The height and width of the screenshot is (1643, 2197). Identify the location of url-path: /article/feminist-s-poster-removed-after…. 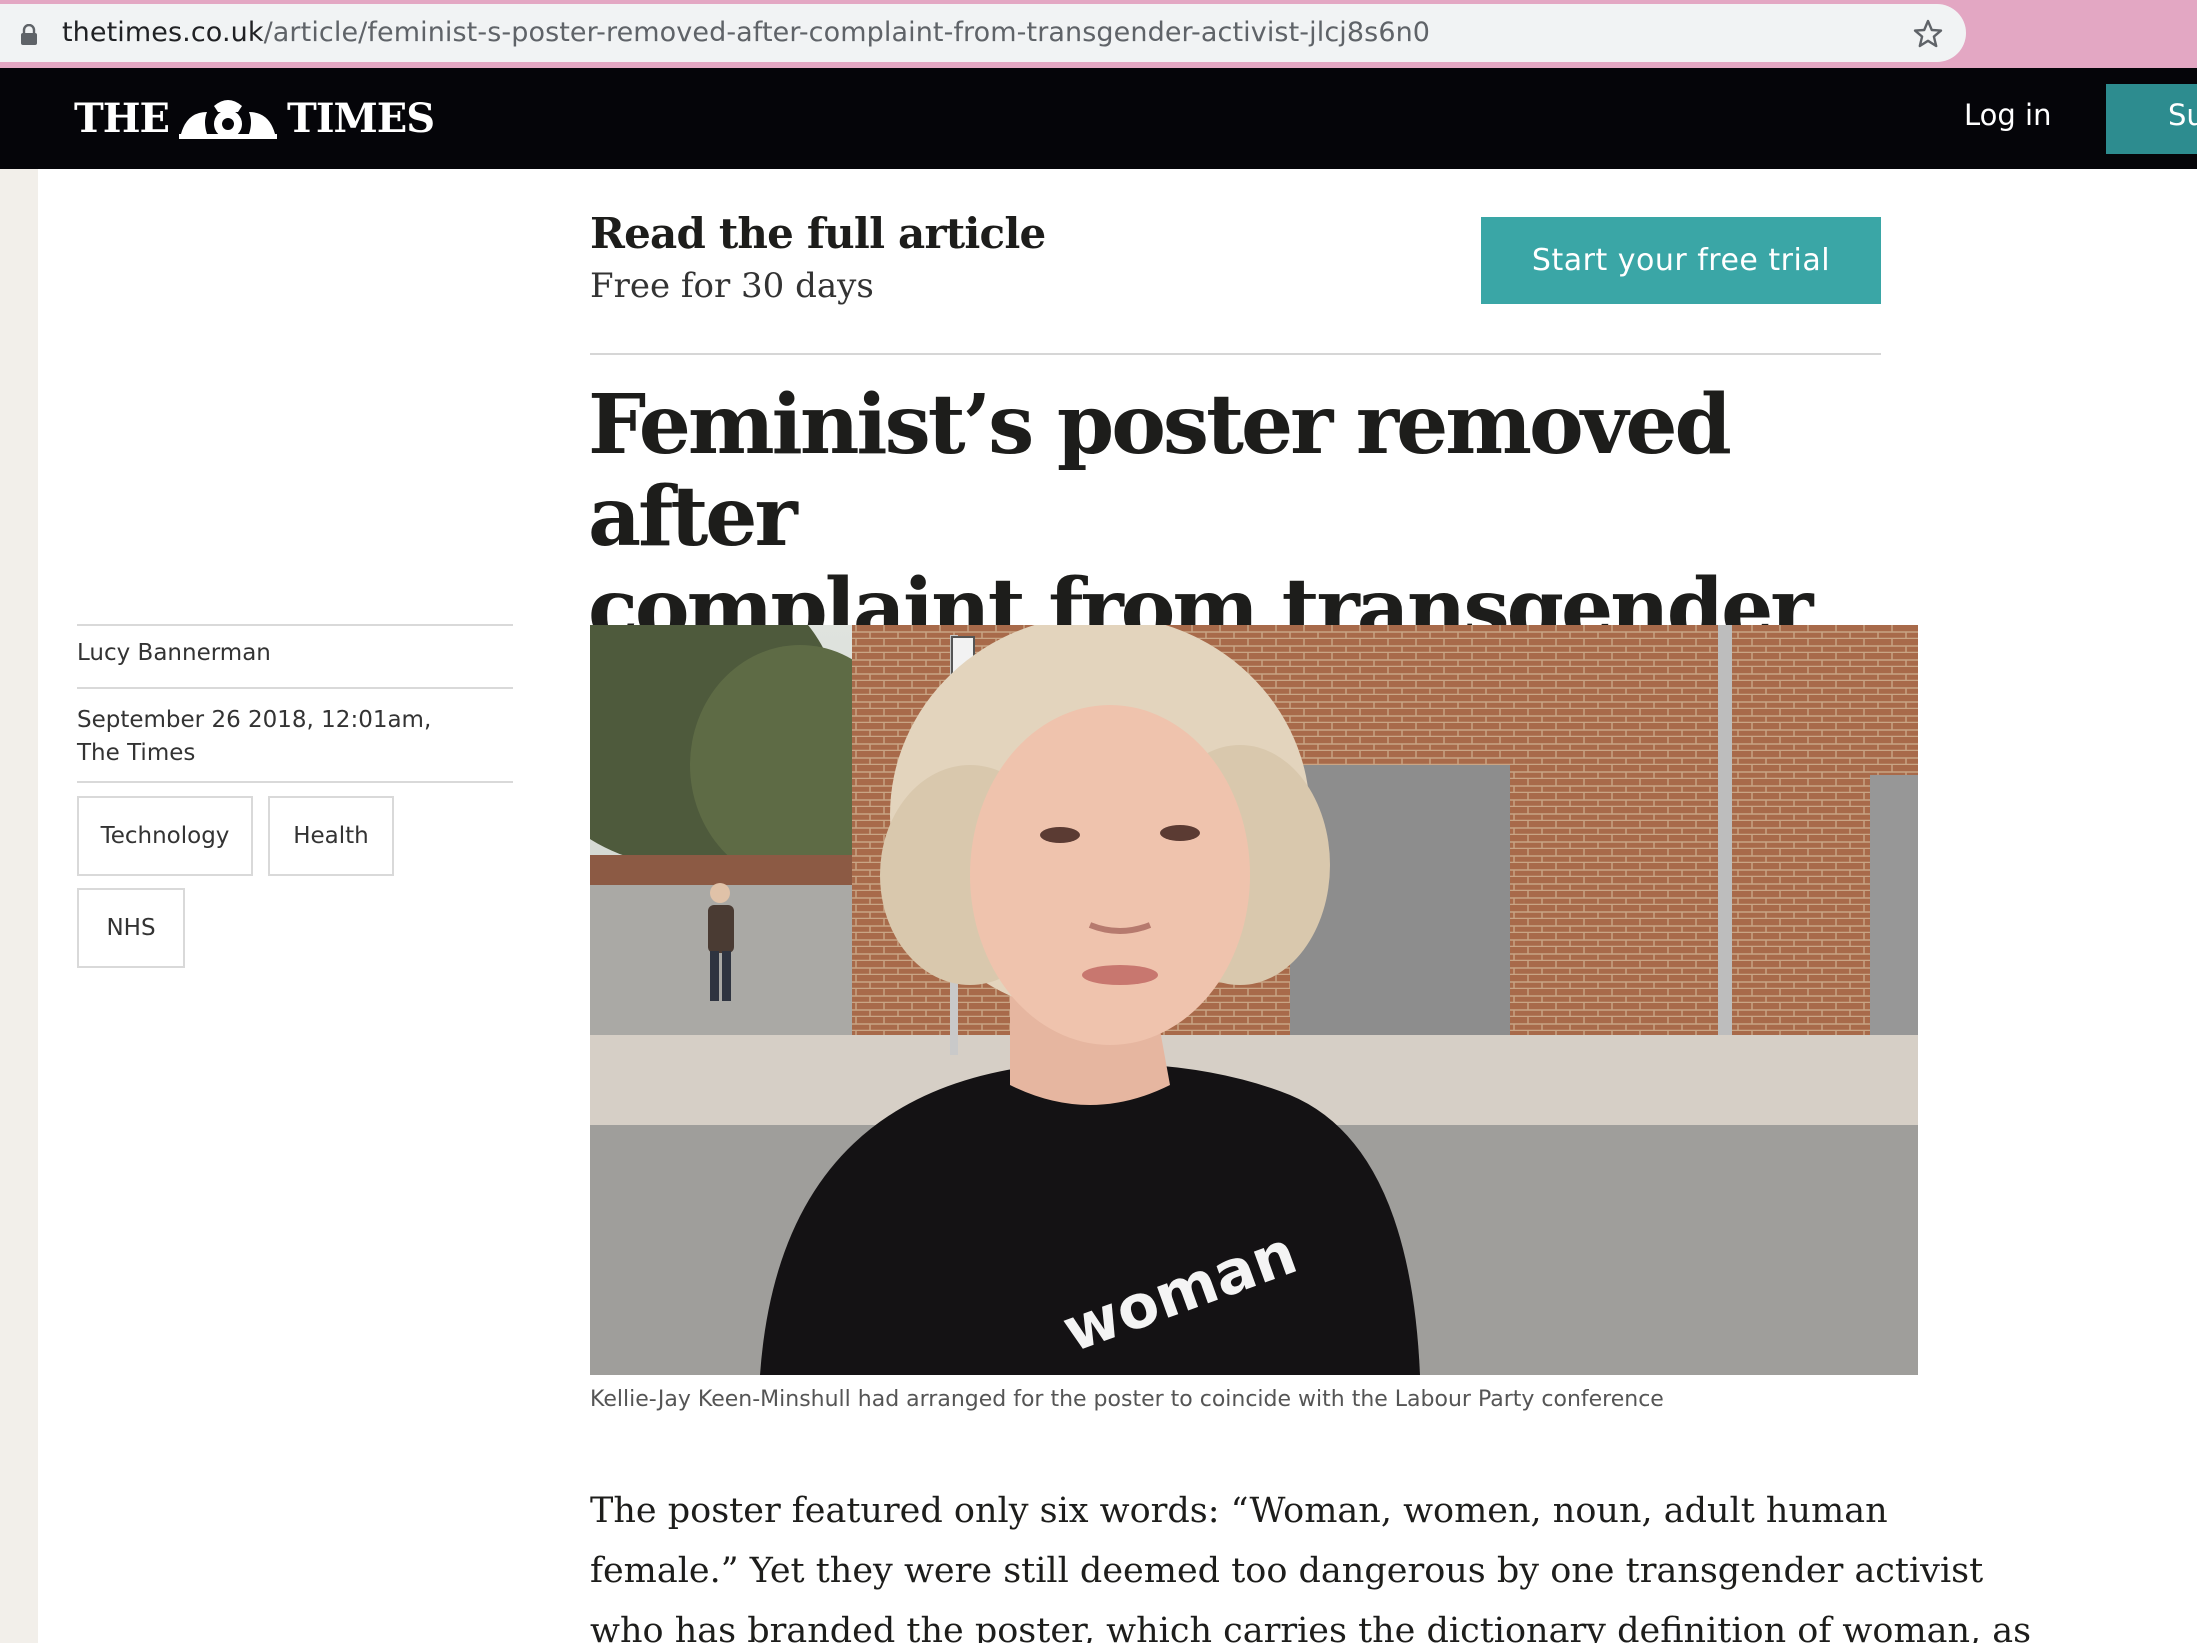
(847, 32).